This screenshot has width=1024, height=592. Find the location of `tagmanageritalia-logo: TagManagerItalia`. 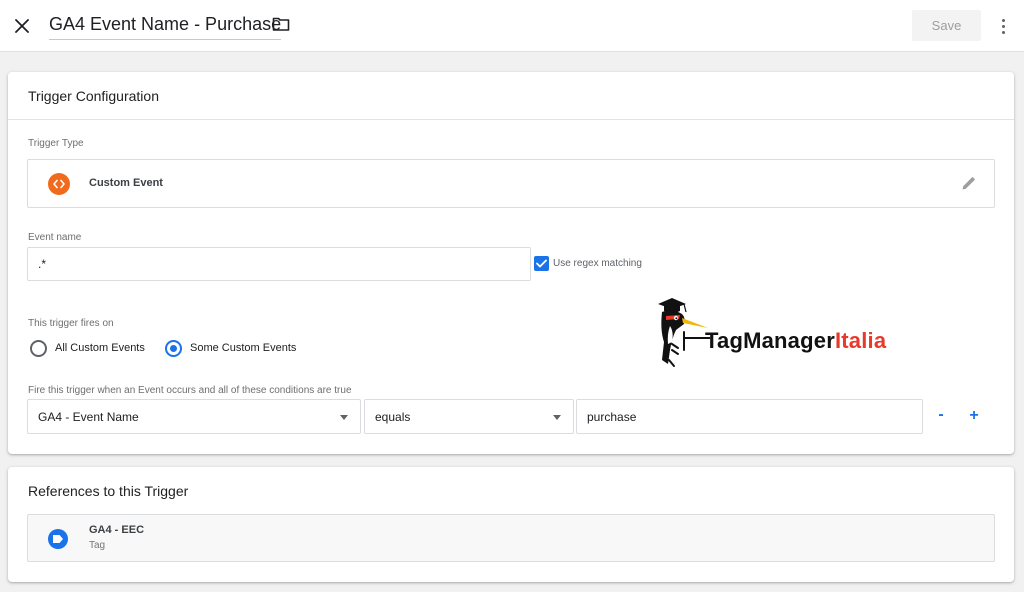

tagmanageritalia-logo: TagManagerItalia is located at coordinates (788, 334).